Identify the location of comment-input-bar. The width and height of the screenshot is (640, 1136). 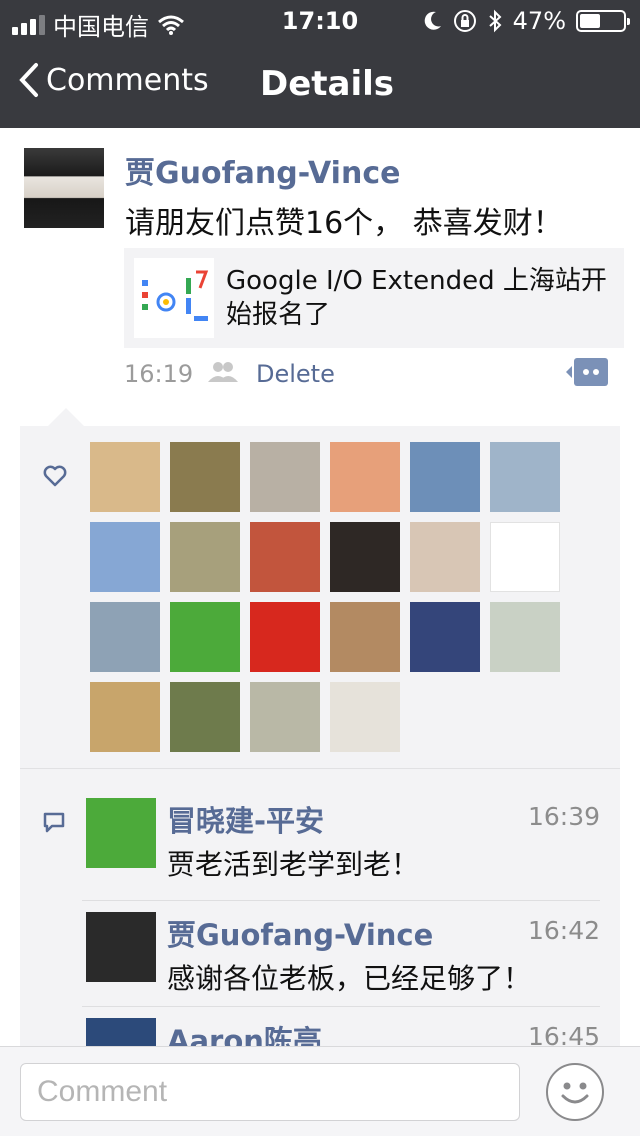
(320, 1091).